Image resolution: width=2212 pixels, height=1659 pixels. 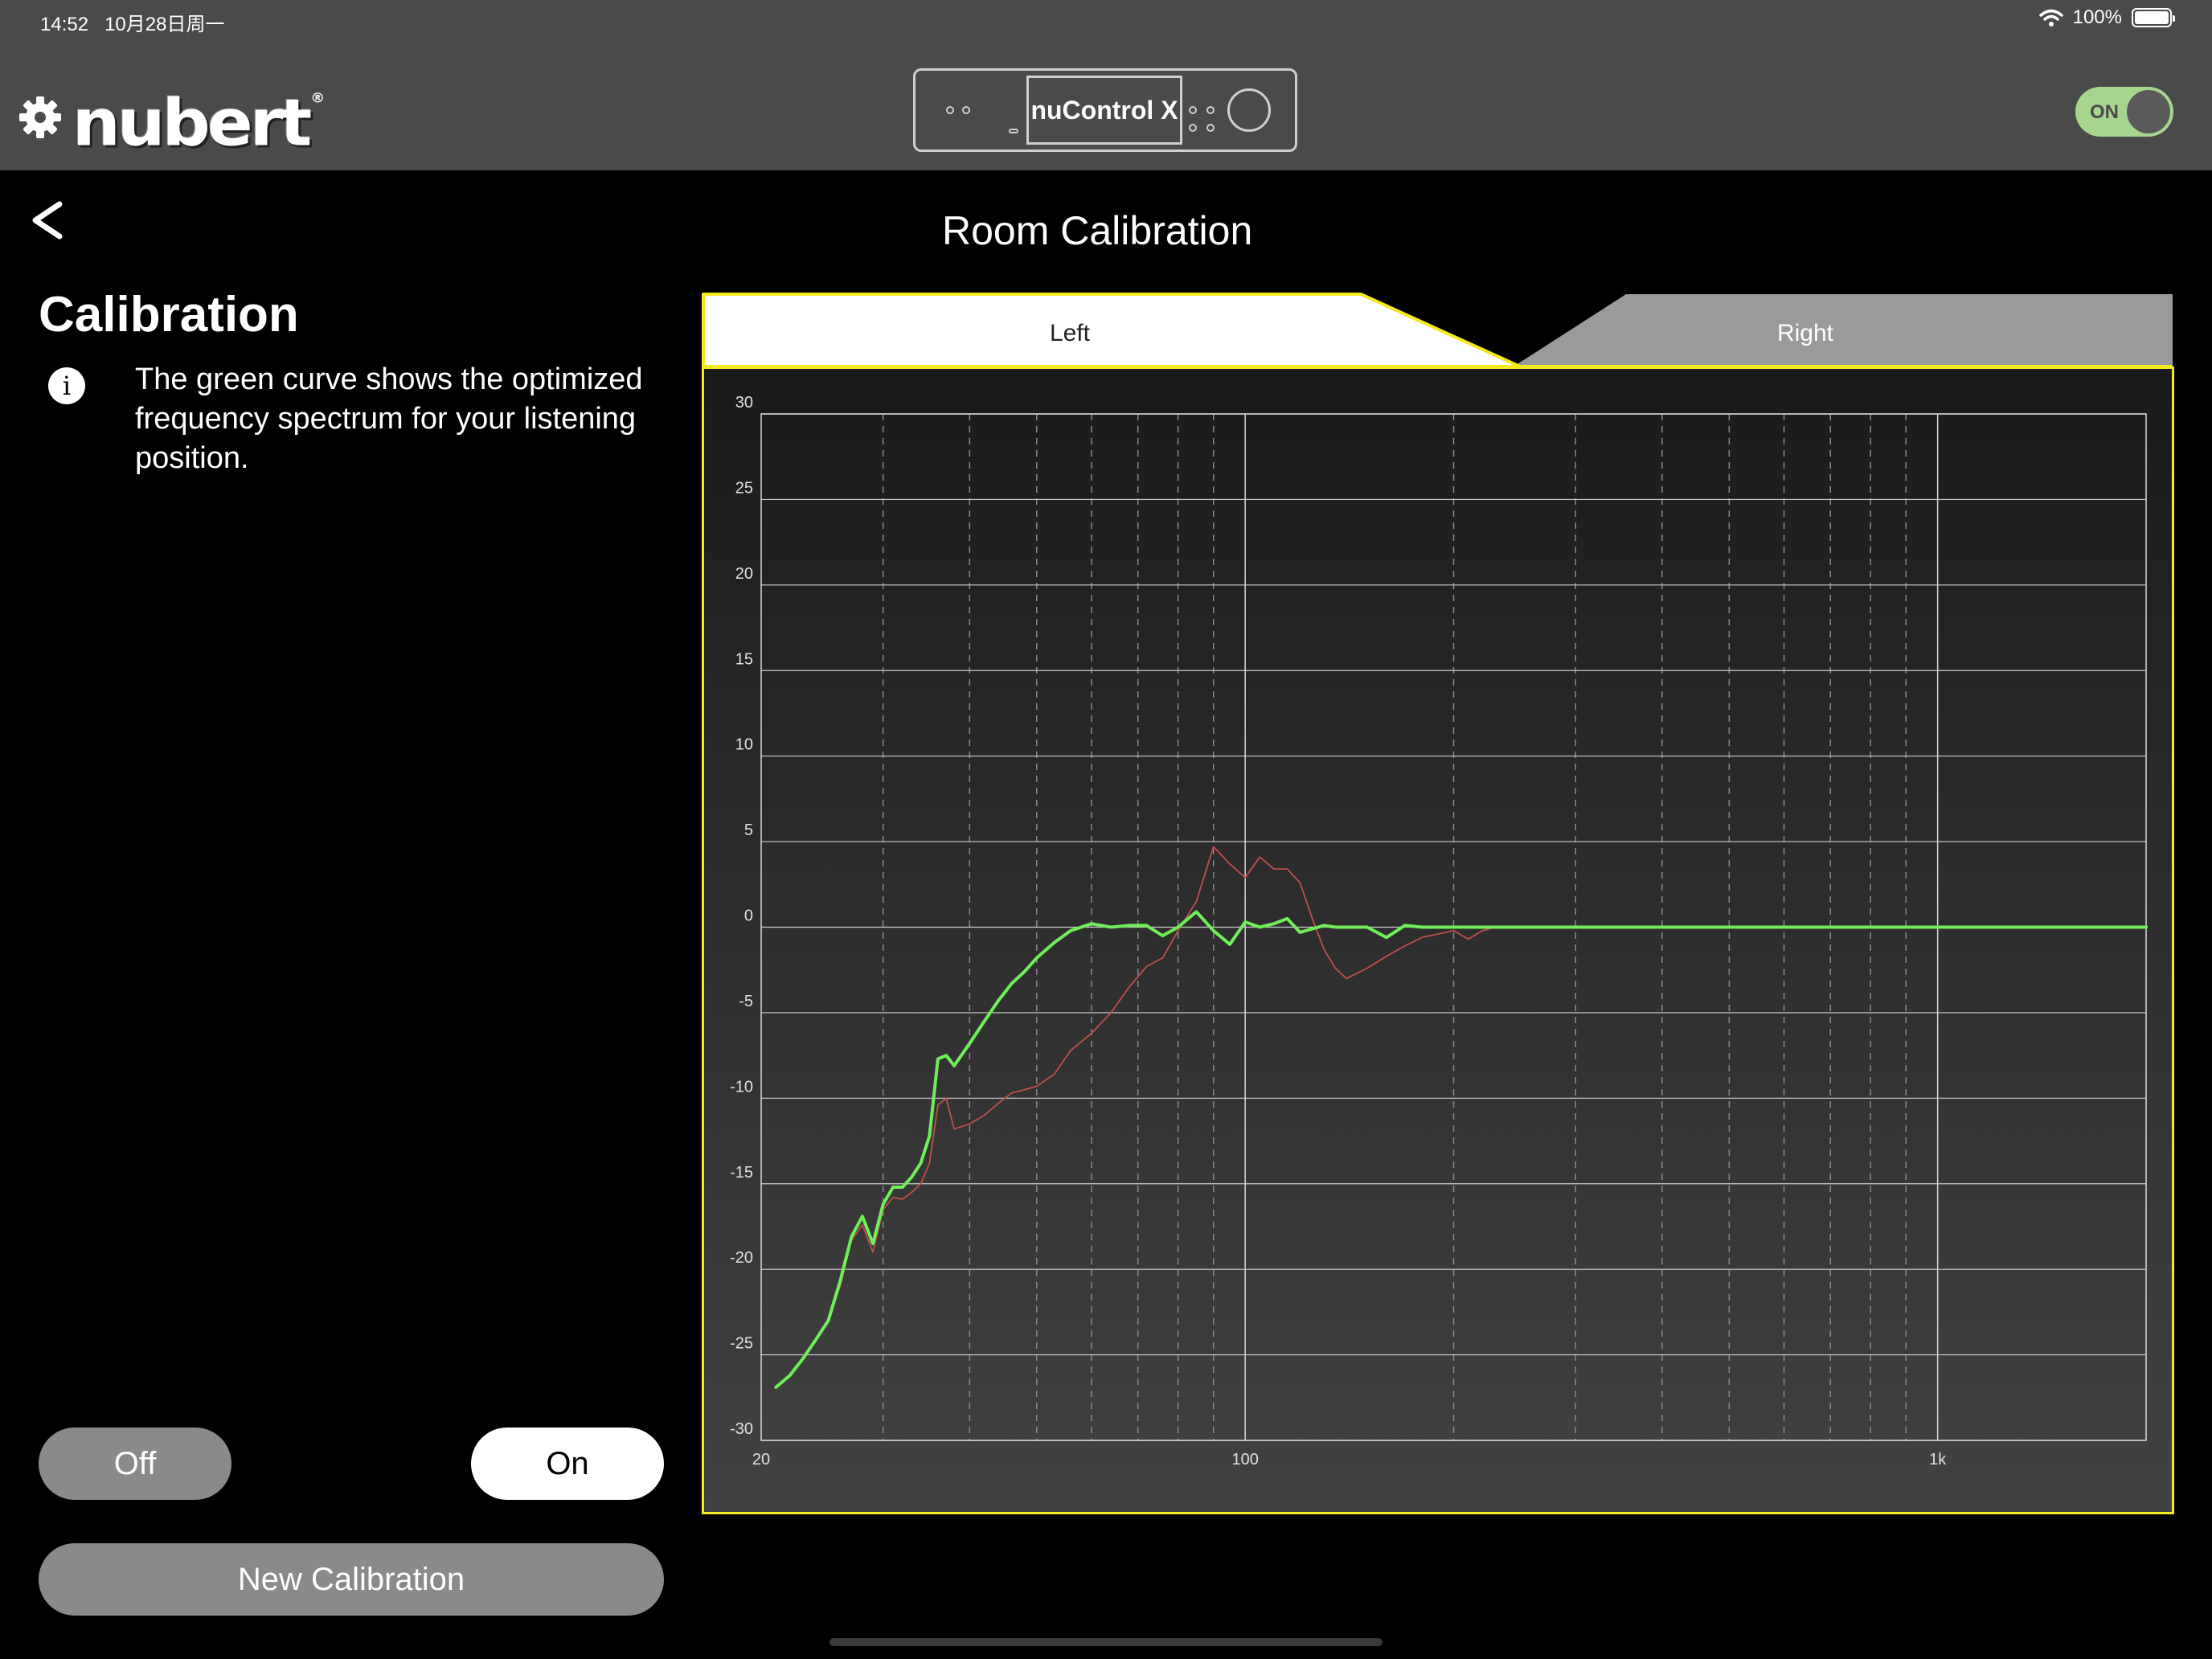 What do you see at coordinates (1106, 1642) in the screenshot?
I see `home-indicator` at bounding box center [1106, 1642].